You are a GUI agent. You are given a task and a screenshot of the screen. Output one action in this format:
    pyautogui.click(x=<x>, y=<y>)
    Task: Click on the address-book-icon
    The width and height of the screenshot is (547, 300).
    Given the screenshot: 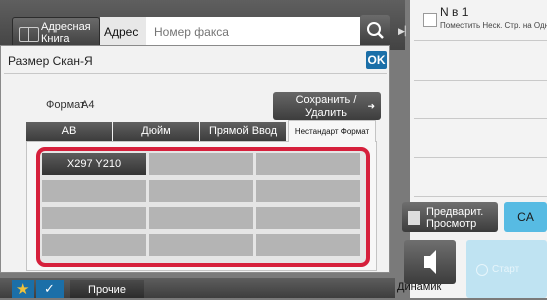 What is the action you would take?
    pyautogui.click(x=29, y=34)
    